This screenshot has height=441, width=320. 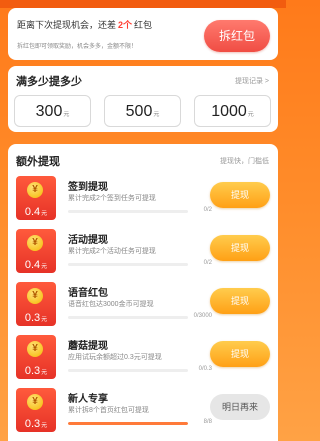 I want to click on task-progress-count: 0/0.3, so click(x=205, y=369).